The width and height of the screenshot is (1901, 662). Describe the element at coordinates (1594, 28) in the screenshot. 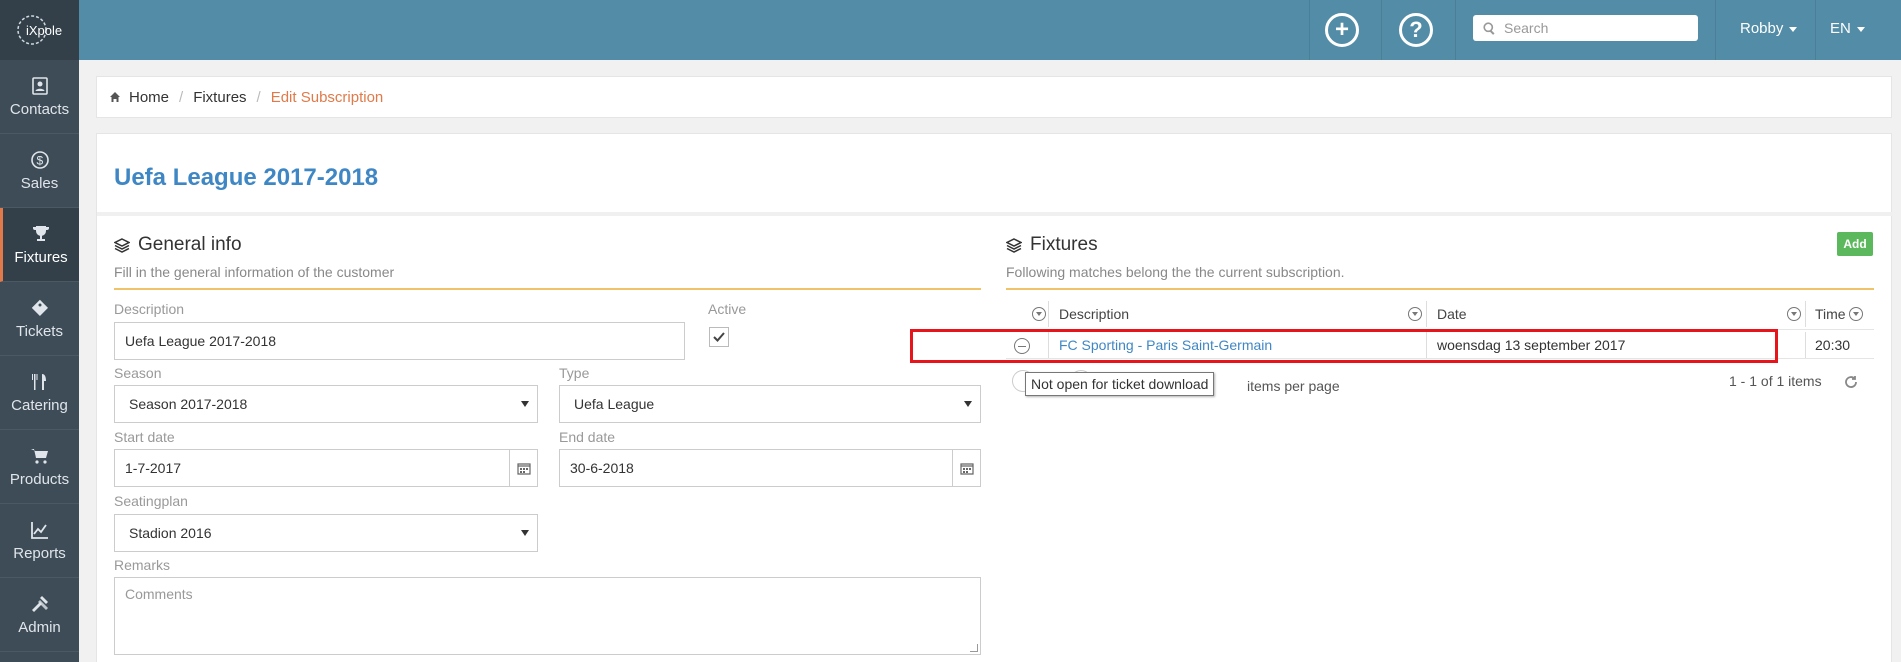

I see `search-input` at that location.